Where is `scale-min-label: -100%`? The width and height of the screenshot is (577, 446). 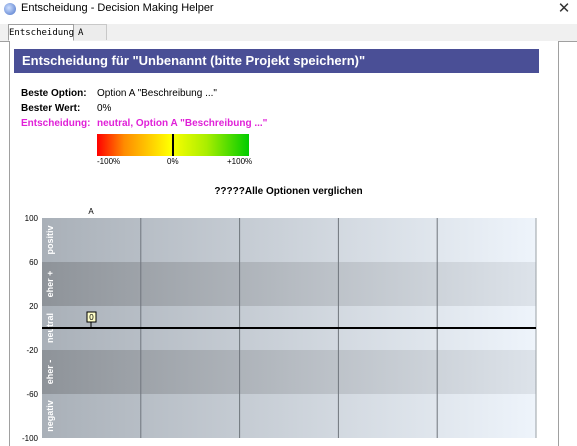 scale-min-label: -100% is located at coordinates (109, 161).